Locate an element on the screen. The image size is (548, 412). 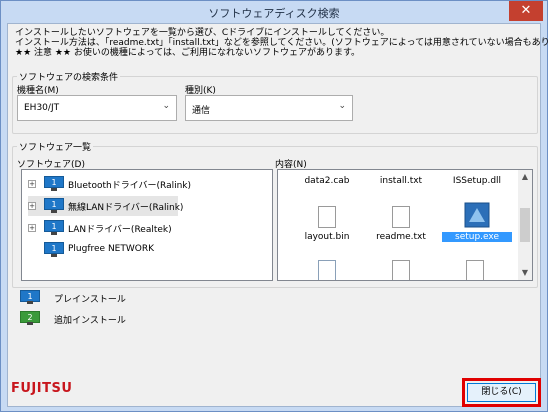
tree-item-lan: + 1 LANドライバー(Realtek) is located at coordinates (103, 228).